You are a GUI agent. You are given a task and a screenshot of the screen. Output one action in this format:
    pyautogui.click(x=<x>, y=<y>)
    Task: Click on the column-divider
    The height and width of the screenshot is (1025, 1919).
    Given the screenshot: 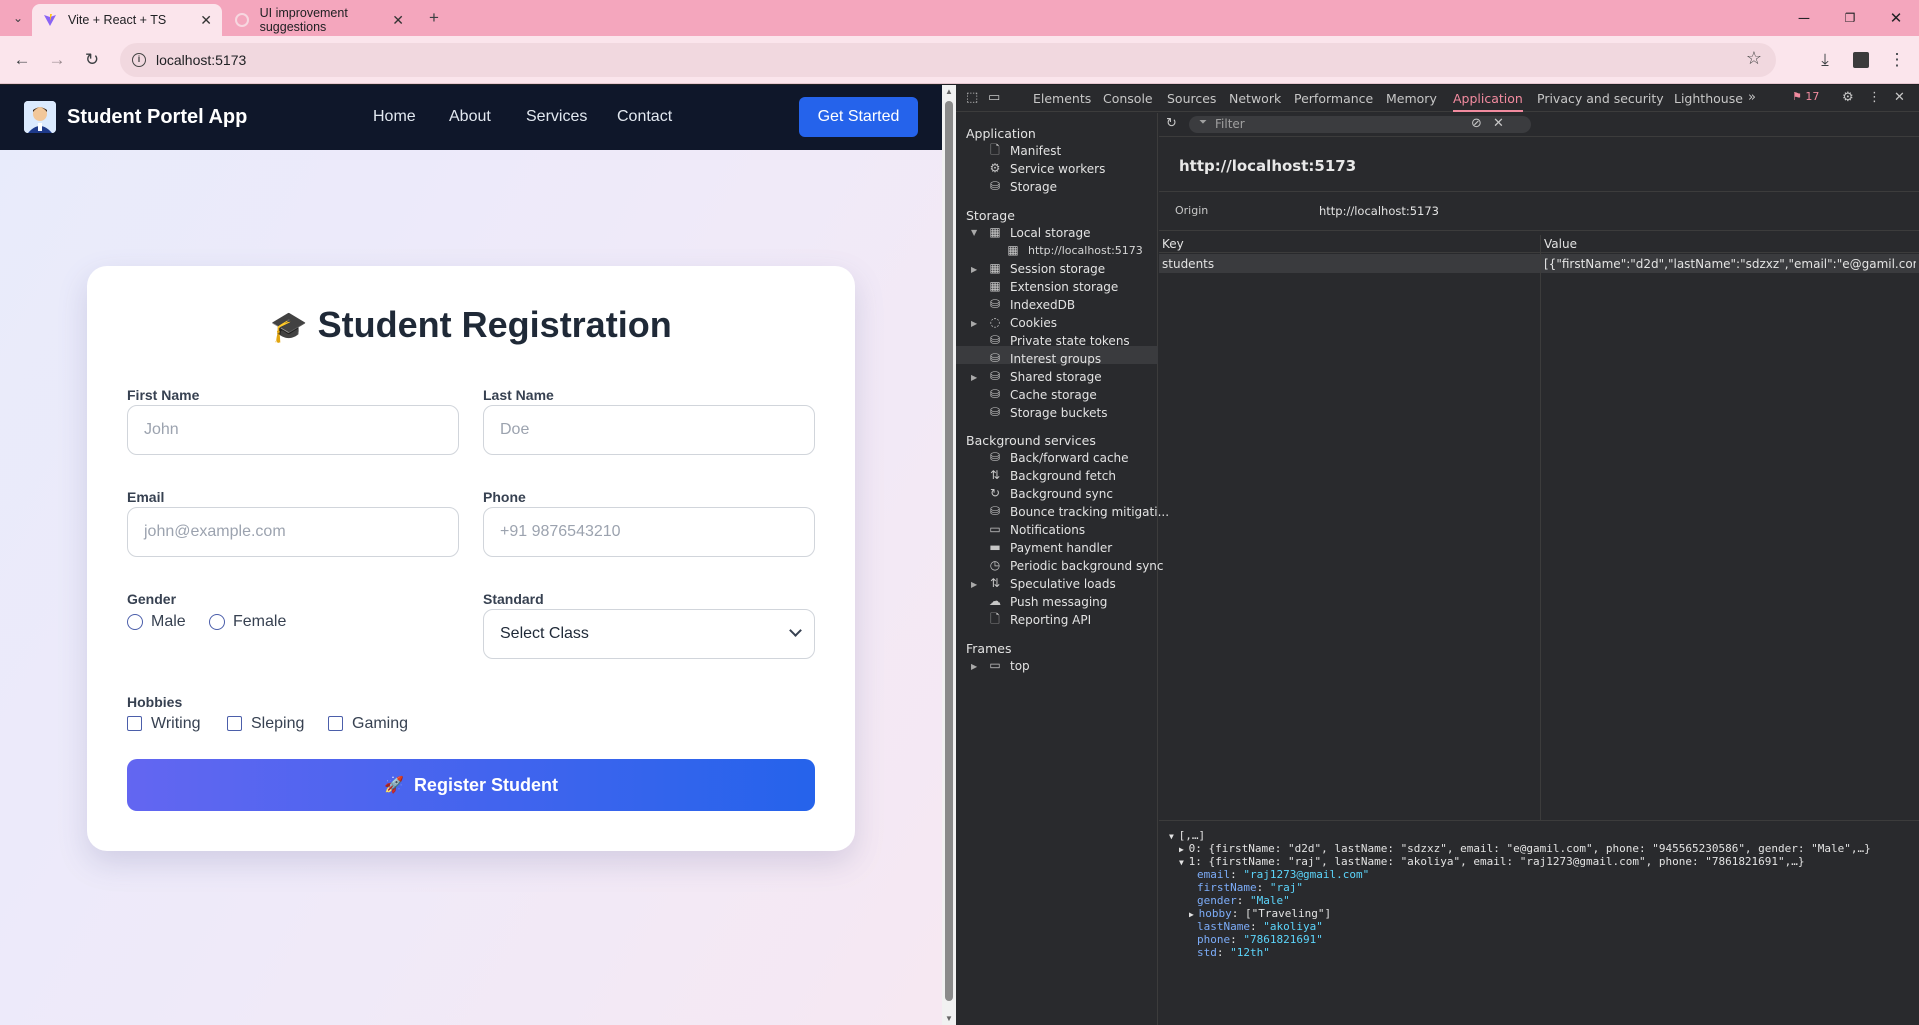 What is the action you would take?
    pyautogui.click(x=1540, y=527)
    